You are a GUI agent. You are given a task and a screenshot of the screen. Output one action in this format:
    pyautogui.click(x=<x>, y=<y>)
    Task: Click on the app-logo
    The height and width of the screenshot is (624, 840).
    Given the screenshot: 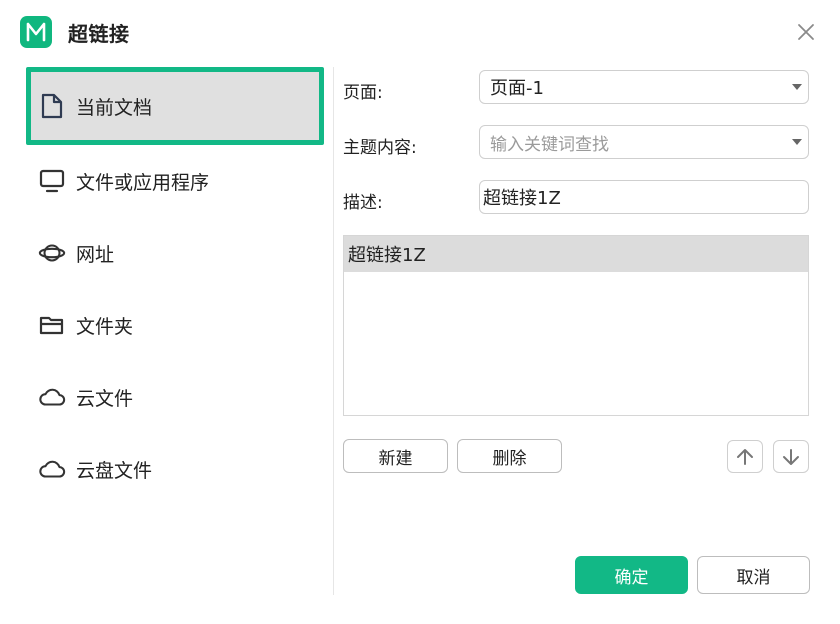 What is the action you would take?
    pyautogui.click(x=36, y=32)
    